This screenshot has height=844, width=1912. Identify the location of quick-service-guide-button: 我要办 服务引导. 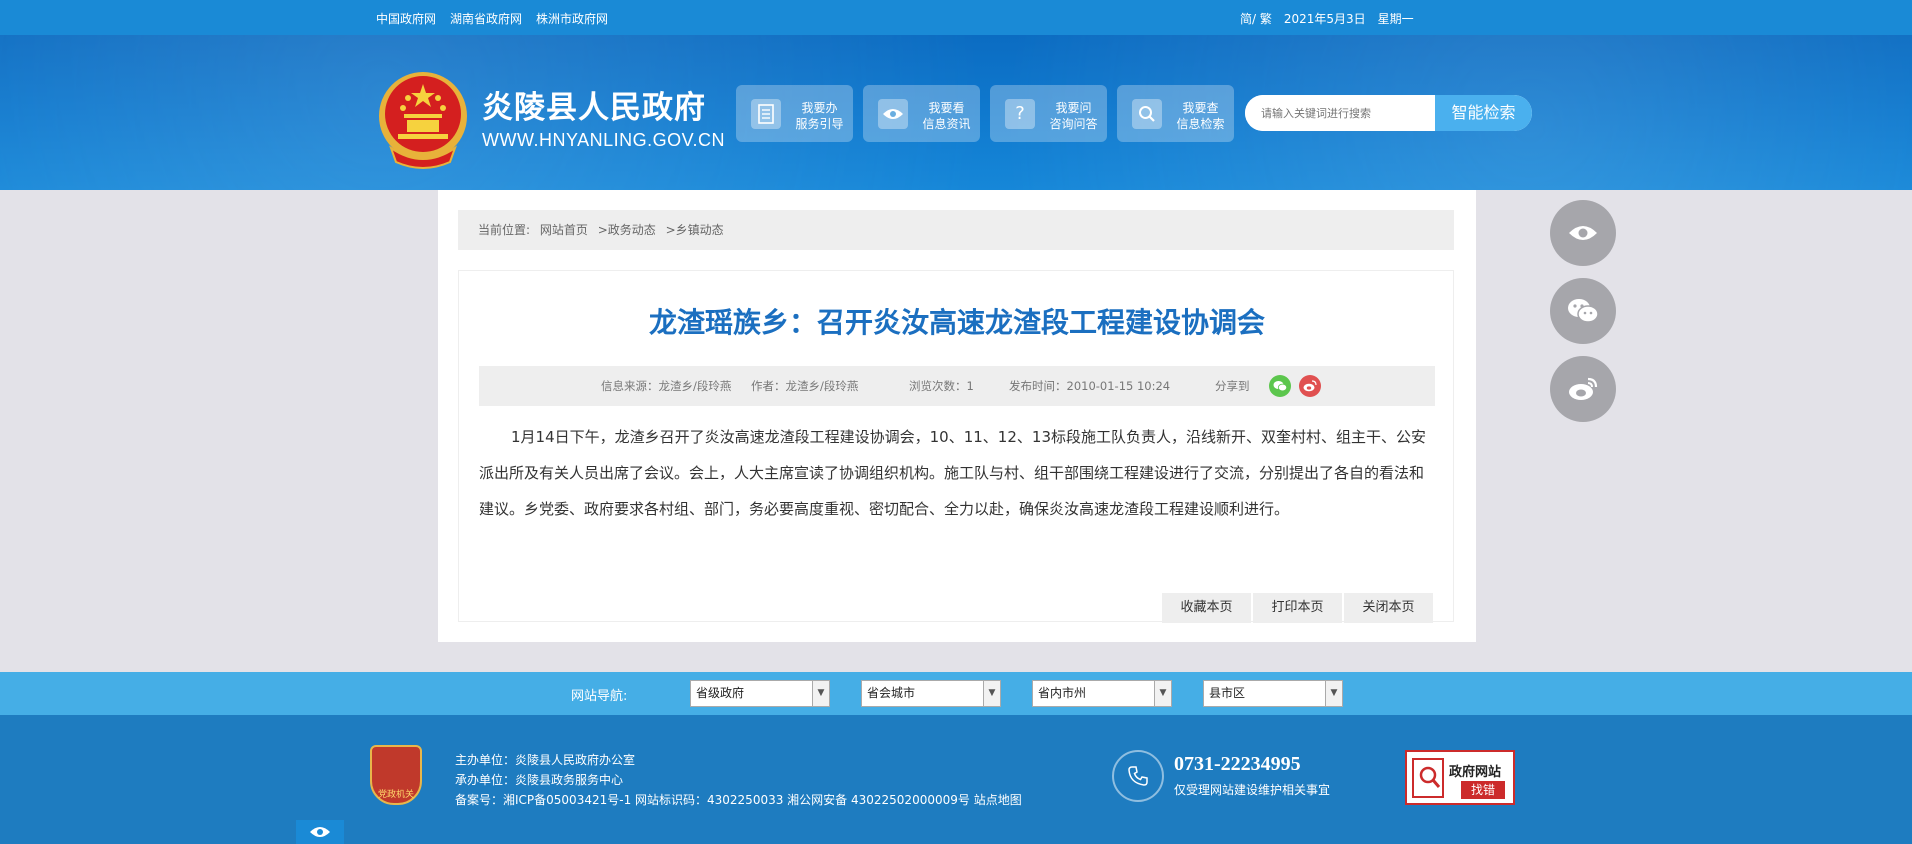
(794, 113).